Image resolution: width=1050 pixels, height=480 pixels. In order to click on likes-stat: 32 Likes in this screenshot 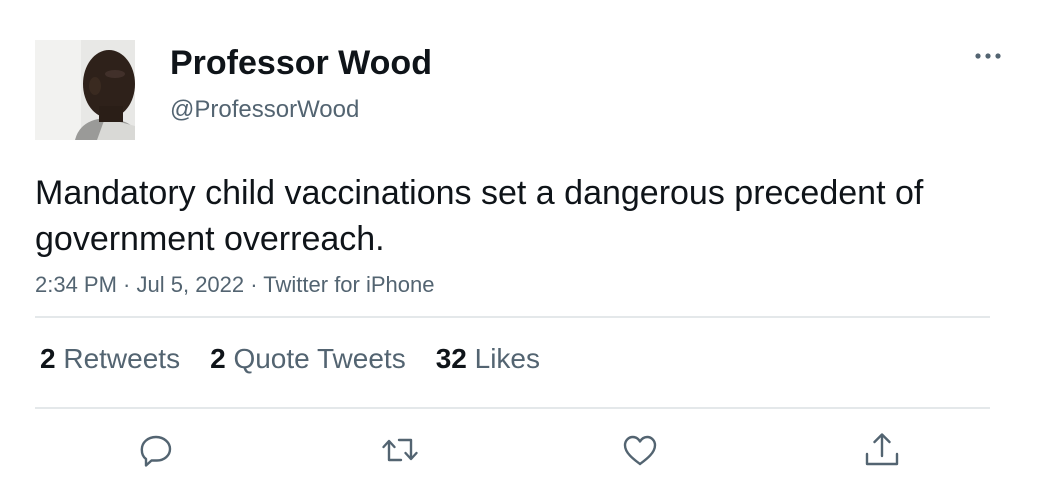, I will do `click(488, 359)`.